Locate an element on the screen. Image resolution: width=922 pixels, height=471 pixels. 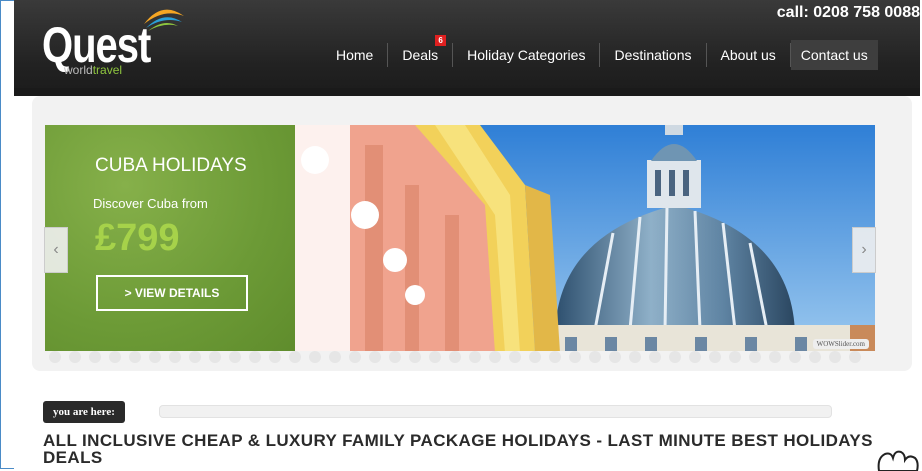
logo-tagline-world: world is located at coordinates (78, 70).